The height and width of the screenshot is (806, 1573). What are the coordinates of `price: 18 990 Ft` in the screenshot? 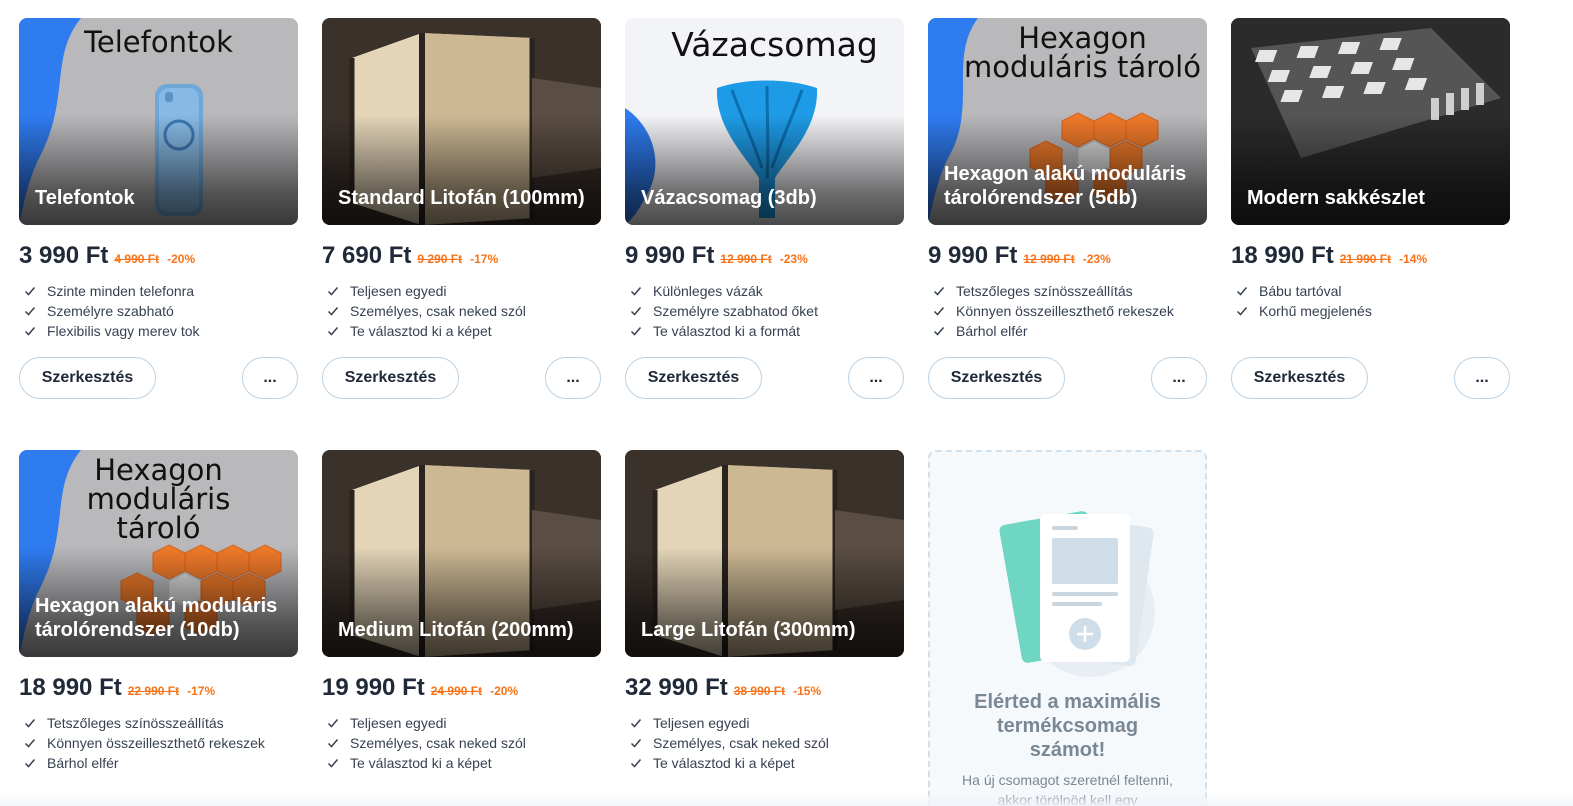 It's located at (70, 687).